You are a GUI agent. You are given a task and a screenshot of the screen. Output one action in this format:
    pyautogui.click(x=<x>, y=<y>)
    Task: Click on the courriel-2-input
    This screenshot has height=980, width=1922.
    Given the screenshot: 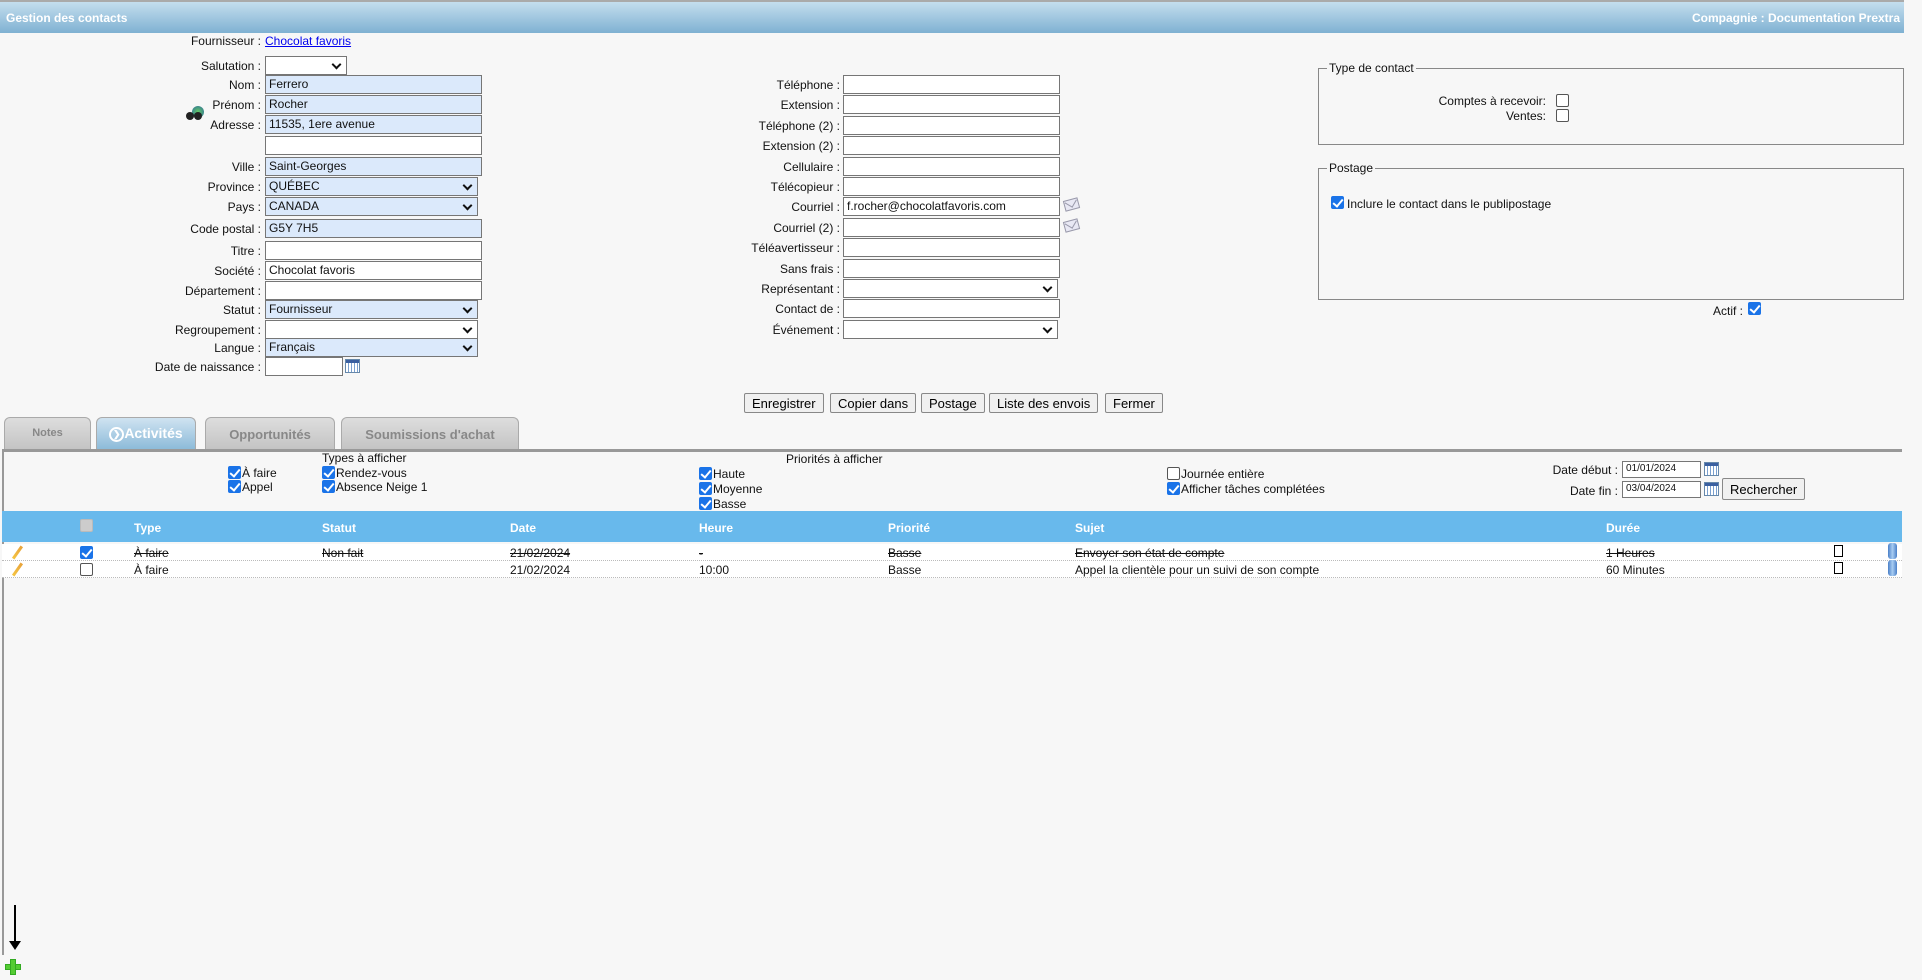 What is the action you would take?
    pyautogui.click(x=951, y=227)
    